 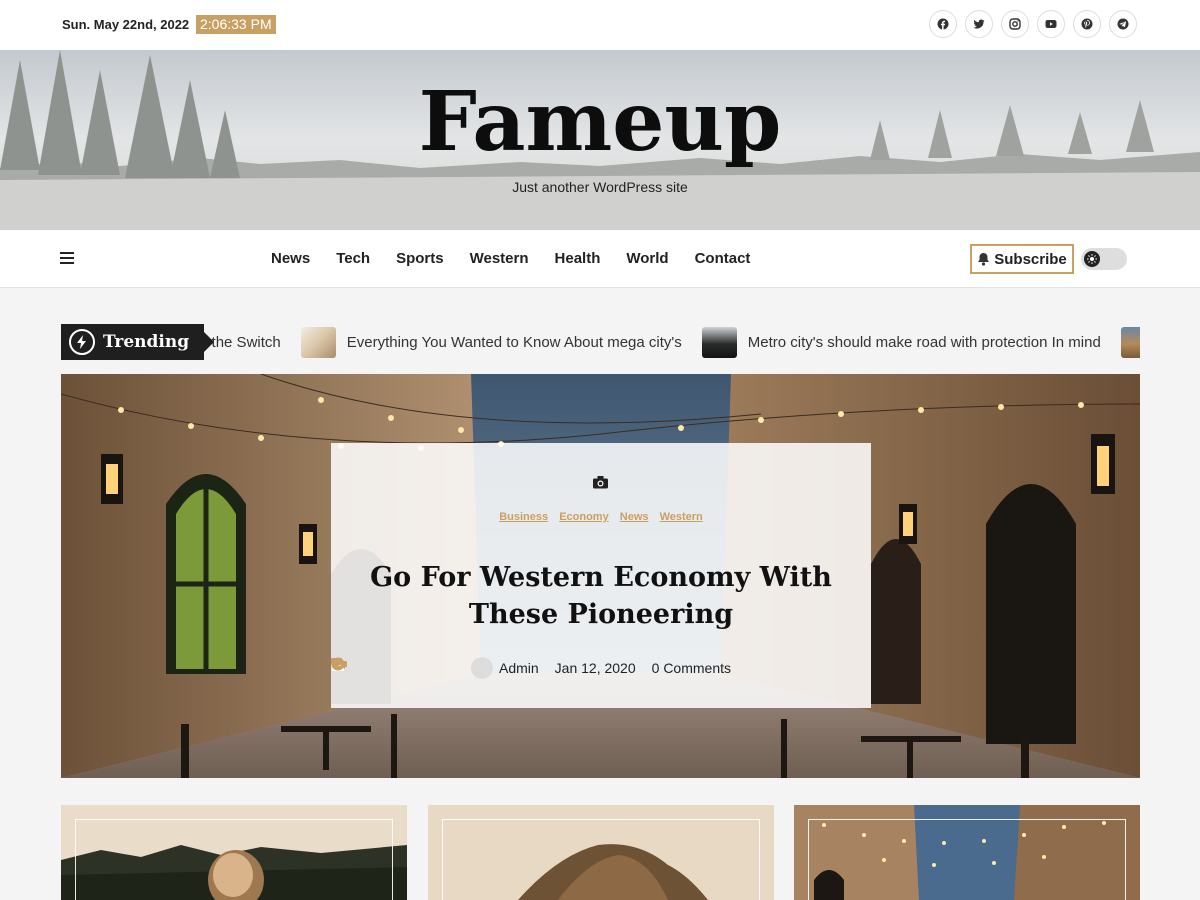 What do you see at coordinates (420, 258) in the screenshot?
I see `nav-item-sports: Sports` at bounding box center [420, 258].